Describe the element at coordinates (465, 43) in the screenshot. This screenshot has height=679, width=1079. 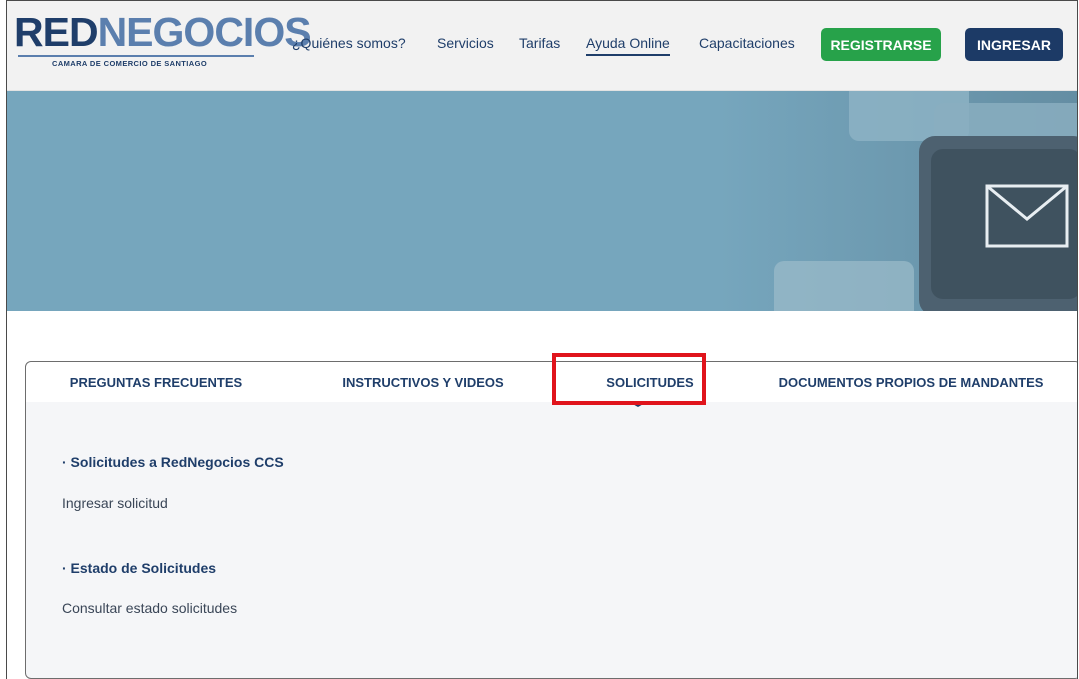
I see `nav-servicios: Servicios` at that location.